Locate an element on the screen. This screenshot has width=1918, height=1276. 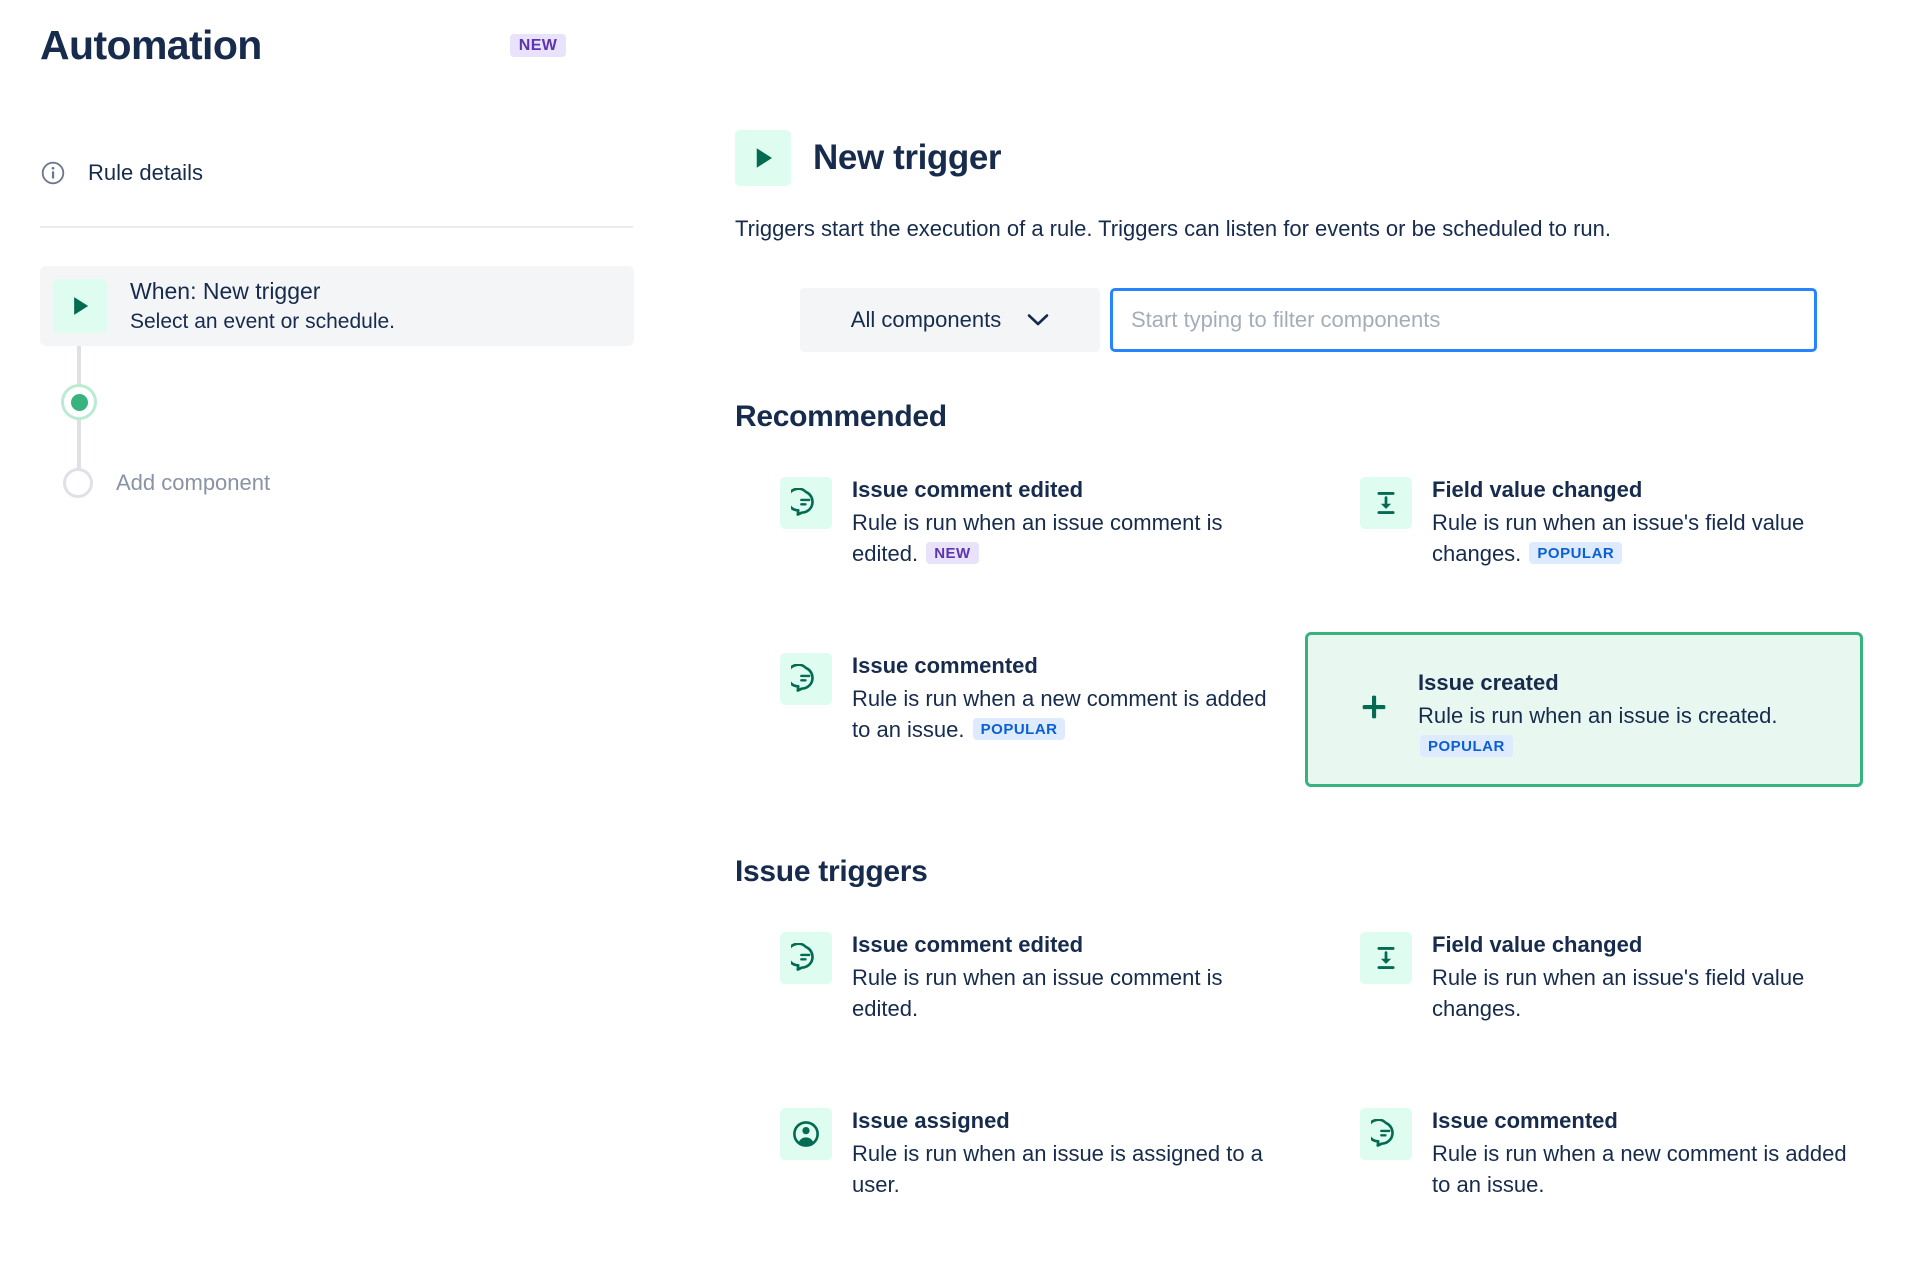
sidebar-divider is located at coordinates (336, 227).